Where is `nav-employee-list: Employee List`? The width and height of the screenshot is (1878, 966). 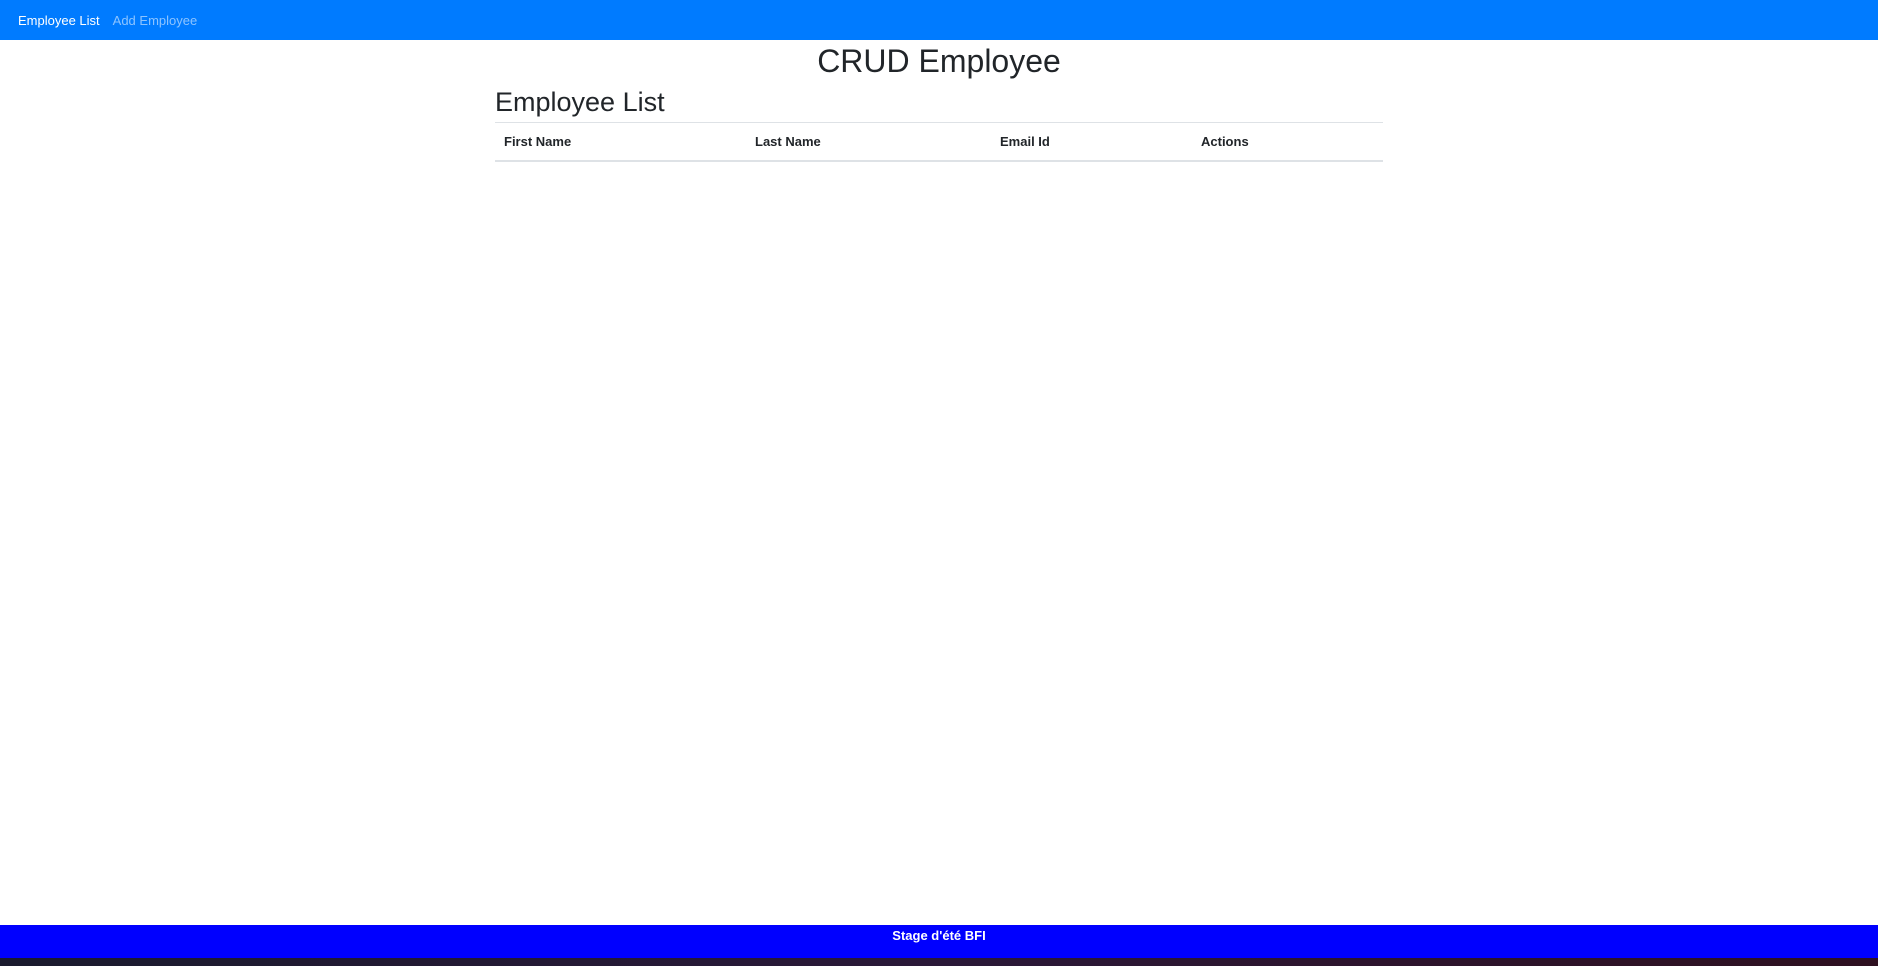
nav-employee-list: Employee List is located at coordinates (59, 20).